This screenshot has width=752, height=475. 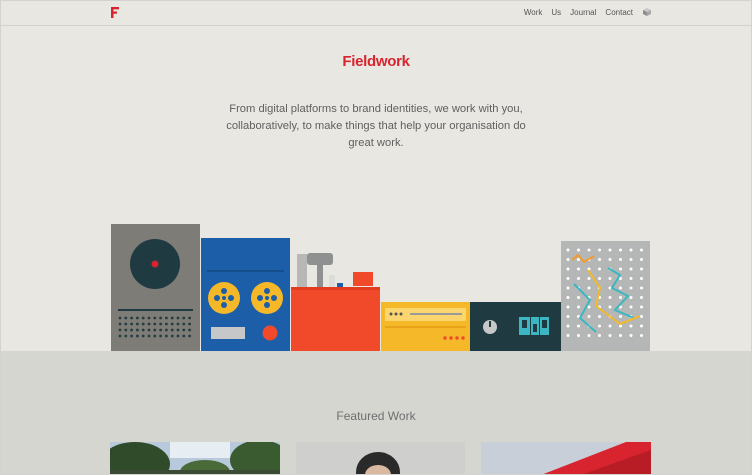 I want to click on pegboard-illustration, so click(x=605, y=296).